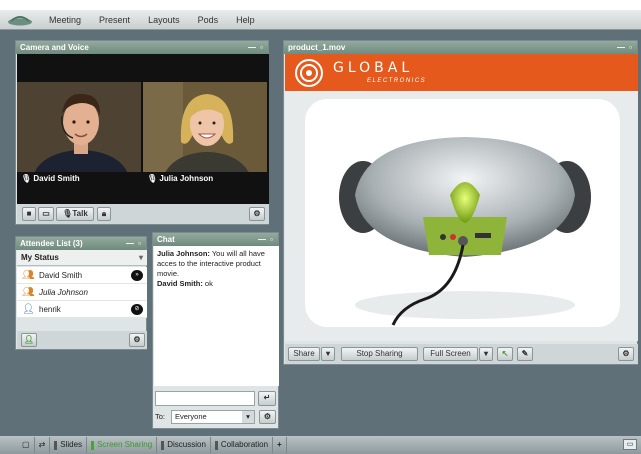 This screenshot has height=454, width=641. I want to click on full-screen-button: Full Screen, so click(450, 354).